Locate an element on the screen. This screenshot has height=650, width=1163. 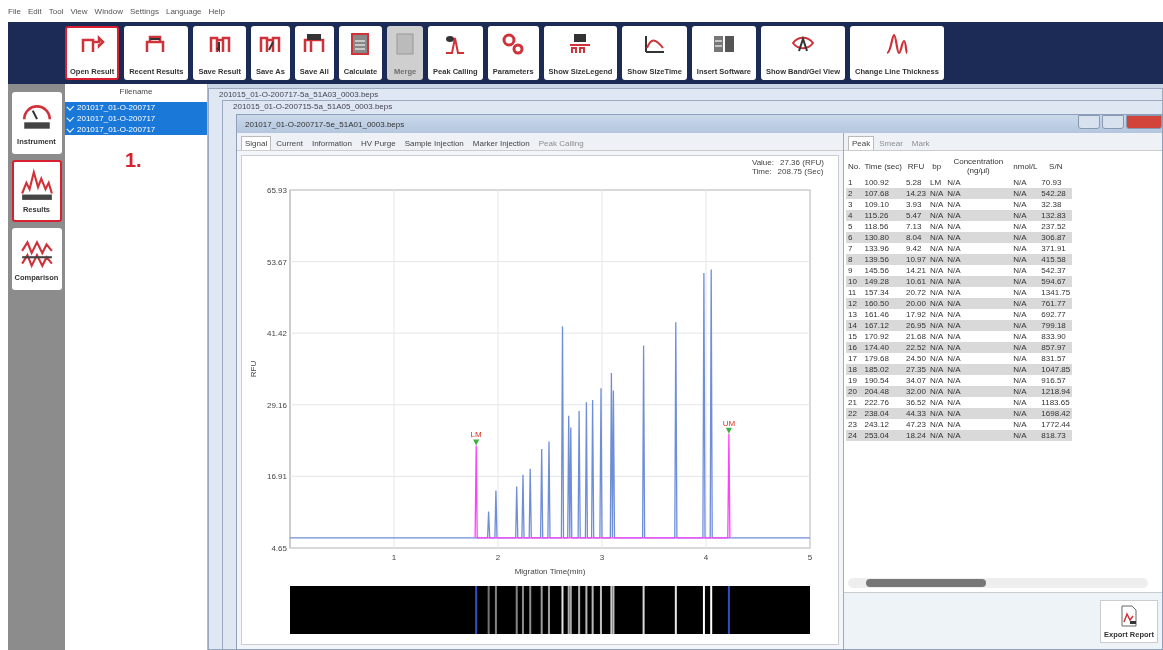
tab: Sample Injection is located at coordinates (434, 143).